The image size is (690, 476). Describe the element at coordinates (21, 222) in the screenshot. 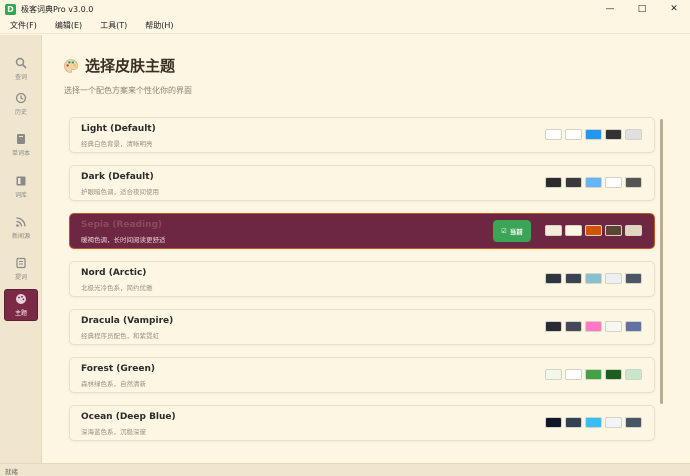

I see `rss-icon` at that location.